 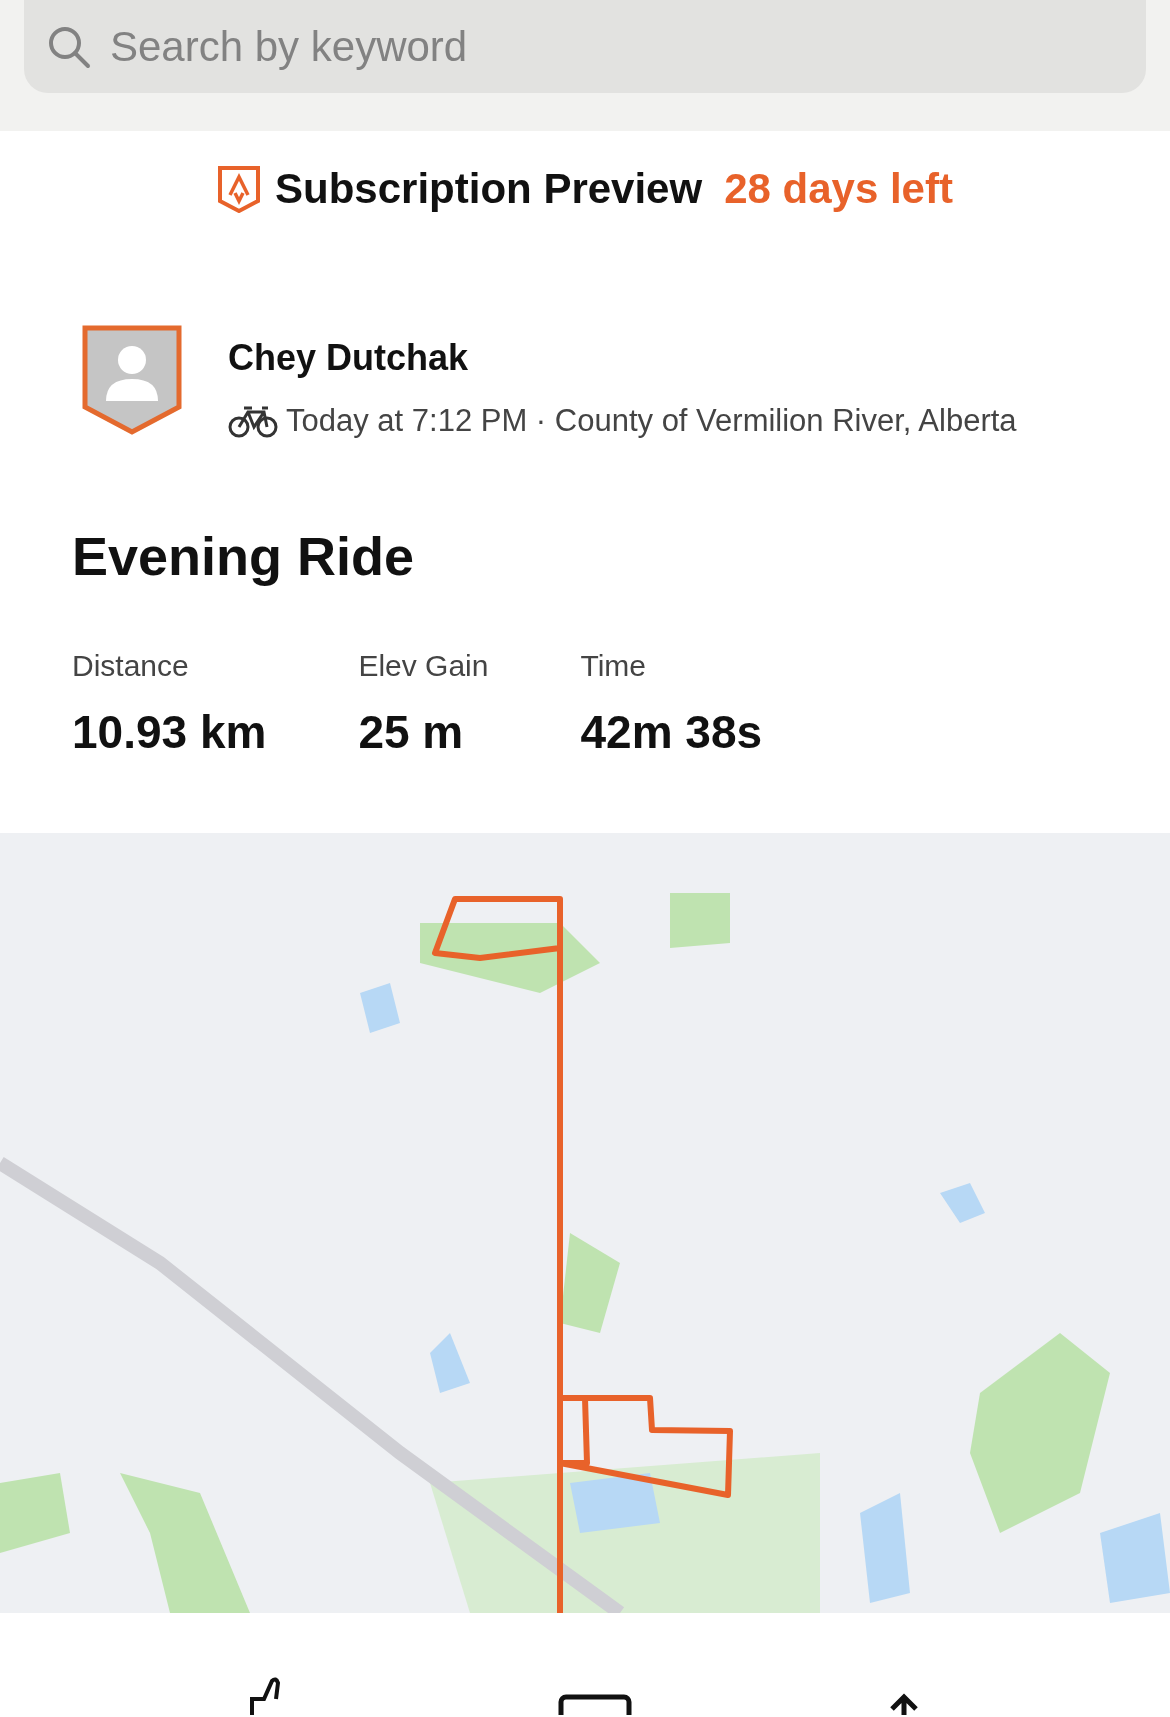 What do you see at coordinates (838, 189) in the screenshot?
I see `days-left: 28 days left` at bounding box center [838, 189].